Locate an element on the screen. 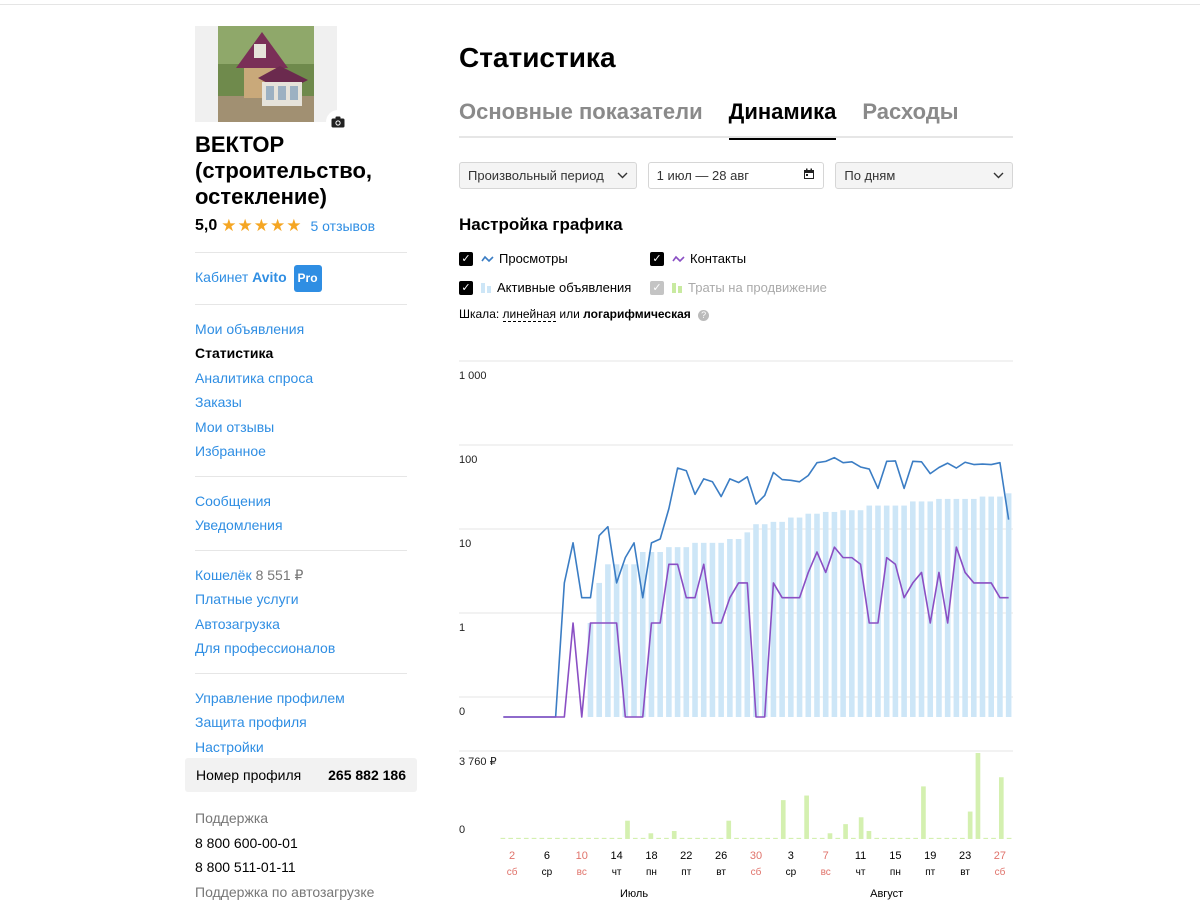 The width and height of the screenshot is (1200, 910). tabs: Основные показатели Динамика Расходы is located at coordinates (736, 118).